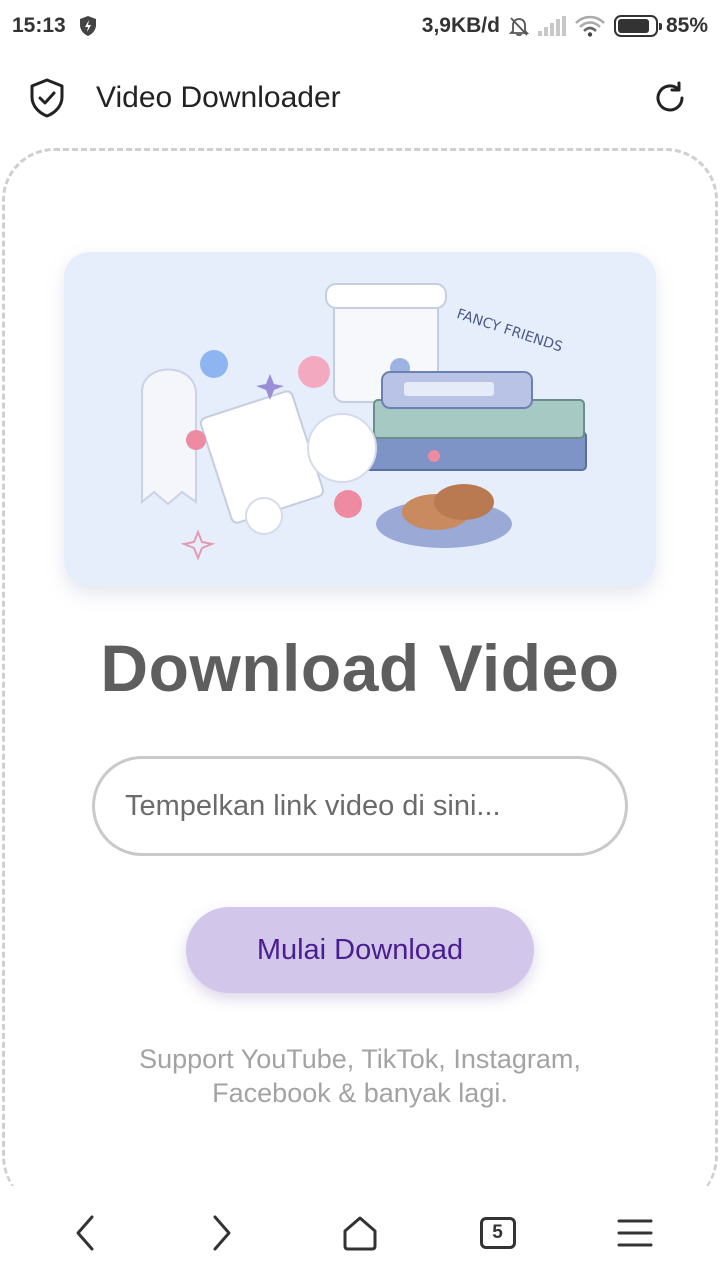  I want to click on home-button, so click(360, 1233).